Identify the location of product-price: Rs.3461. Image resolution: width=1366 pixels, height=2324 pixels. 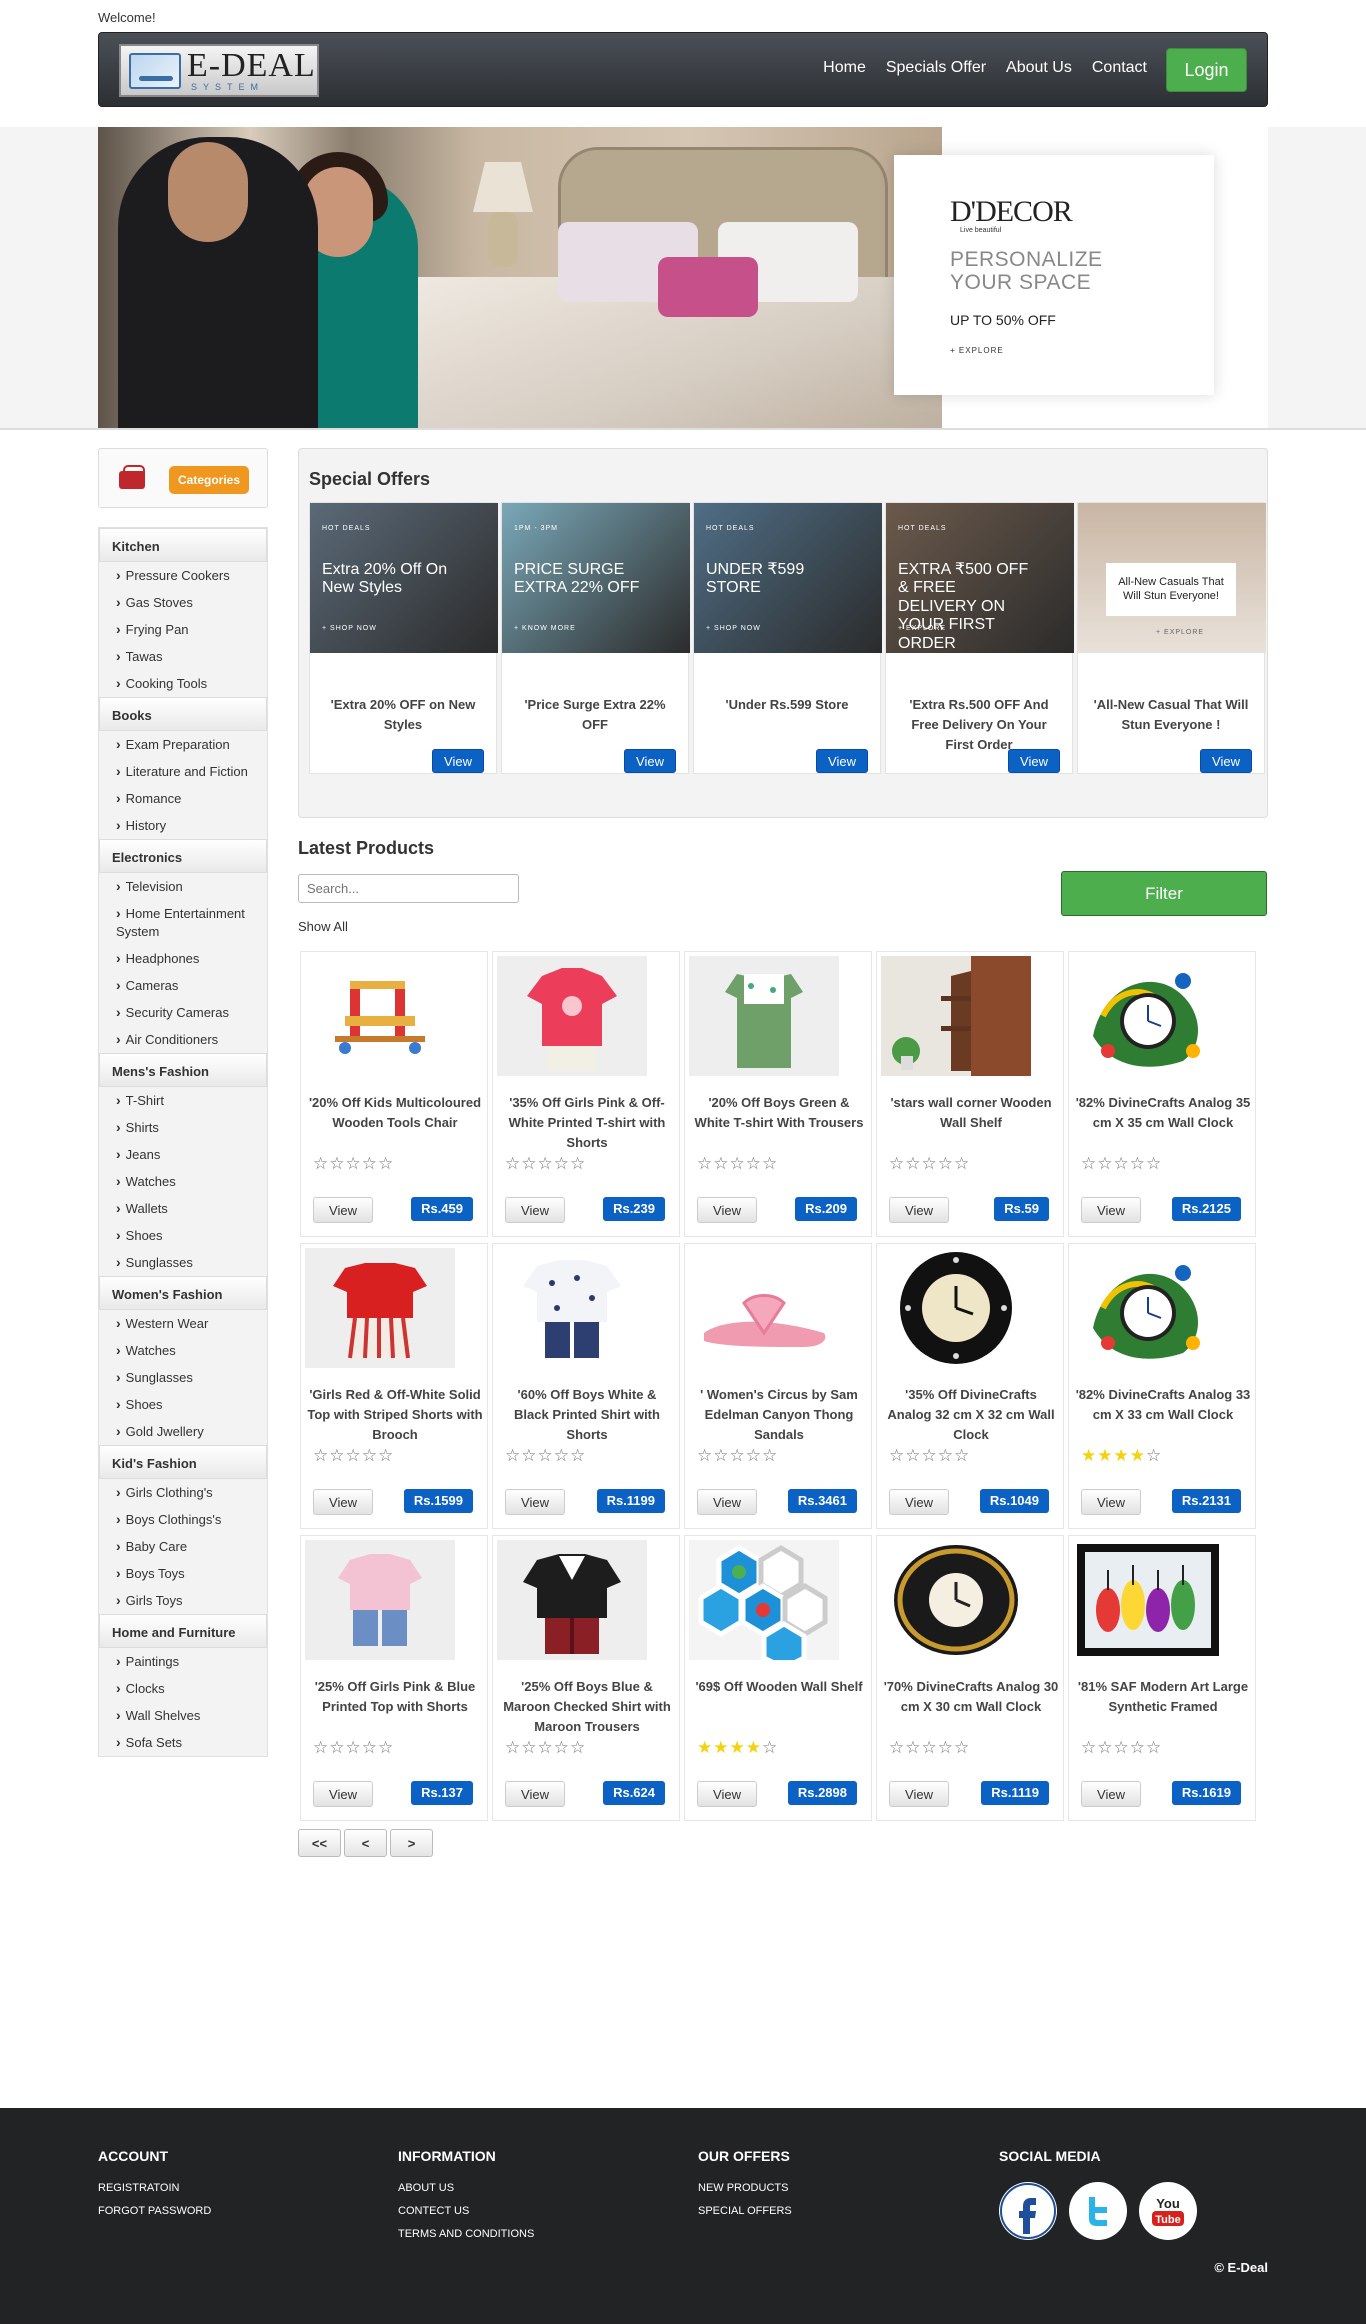
(822, 1501).